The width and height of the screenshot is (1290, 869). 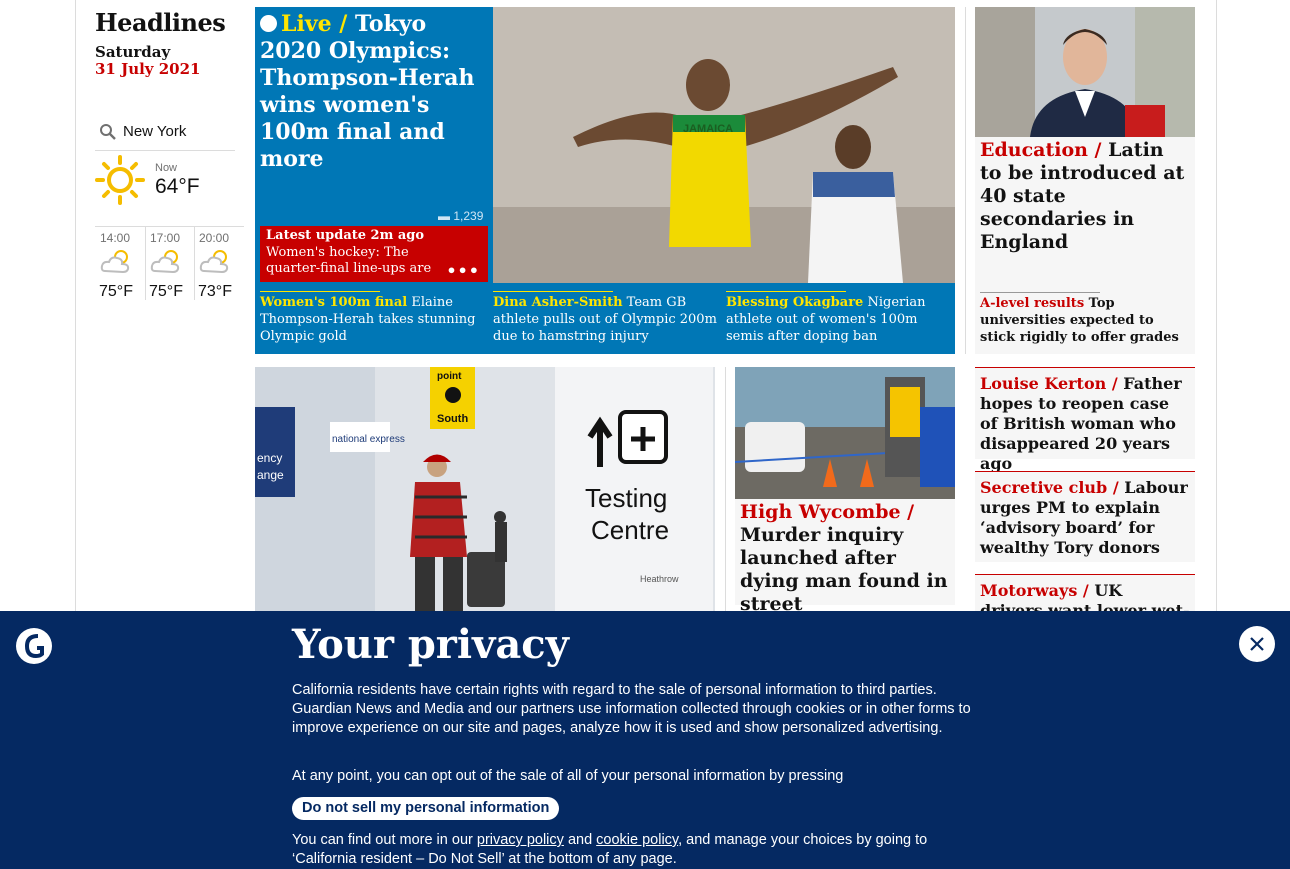 I want to click on svg-text: Testing, so click(x=626, y=498).